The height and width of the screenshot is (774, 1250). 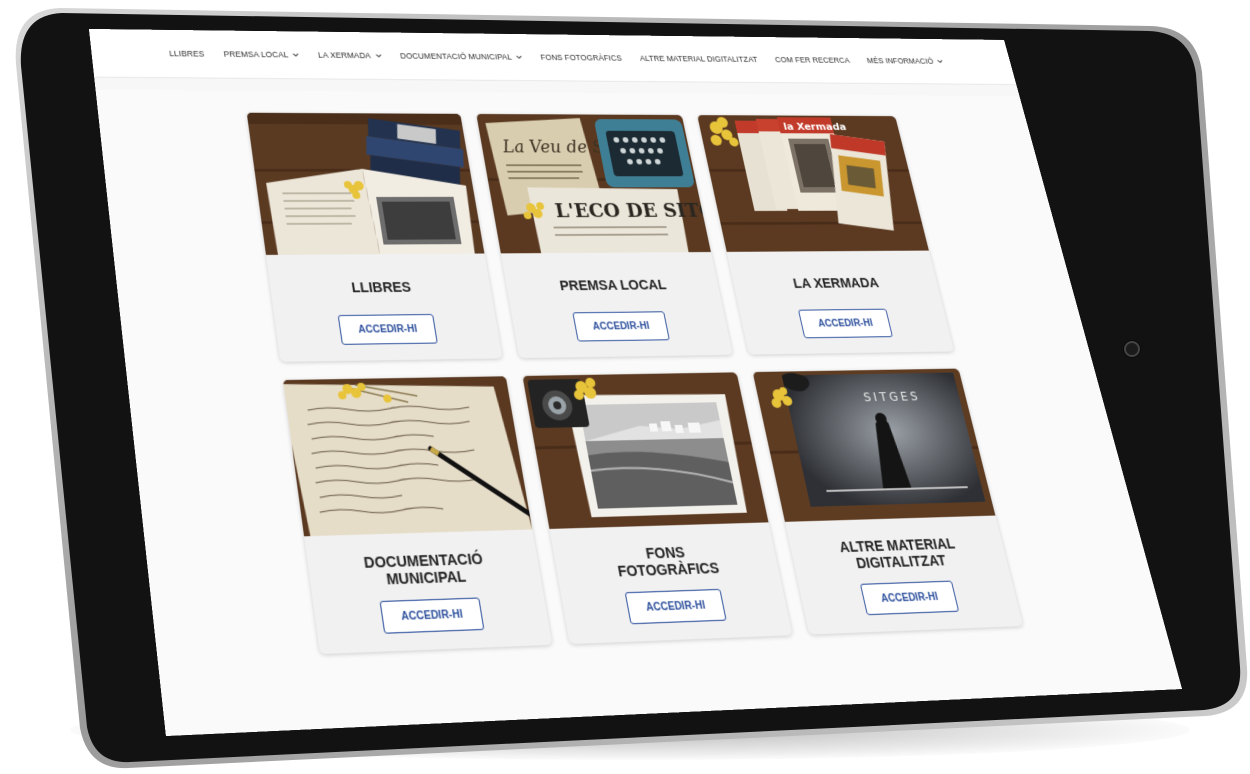 I want to click on card-documentacio-municipal: DOCUMENTACIÓ MUNICIPAL ACCEDIR-HI, so click(x=417, y=515).